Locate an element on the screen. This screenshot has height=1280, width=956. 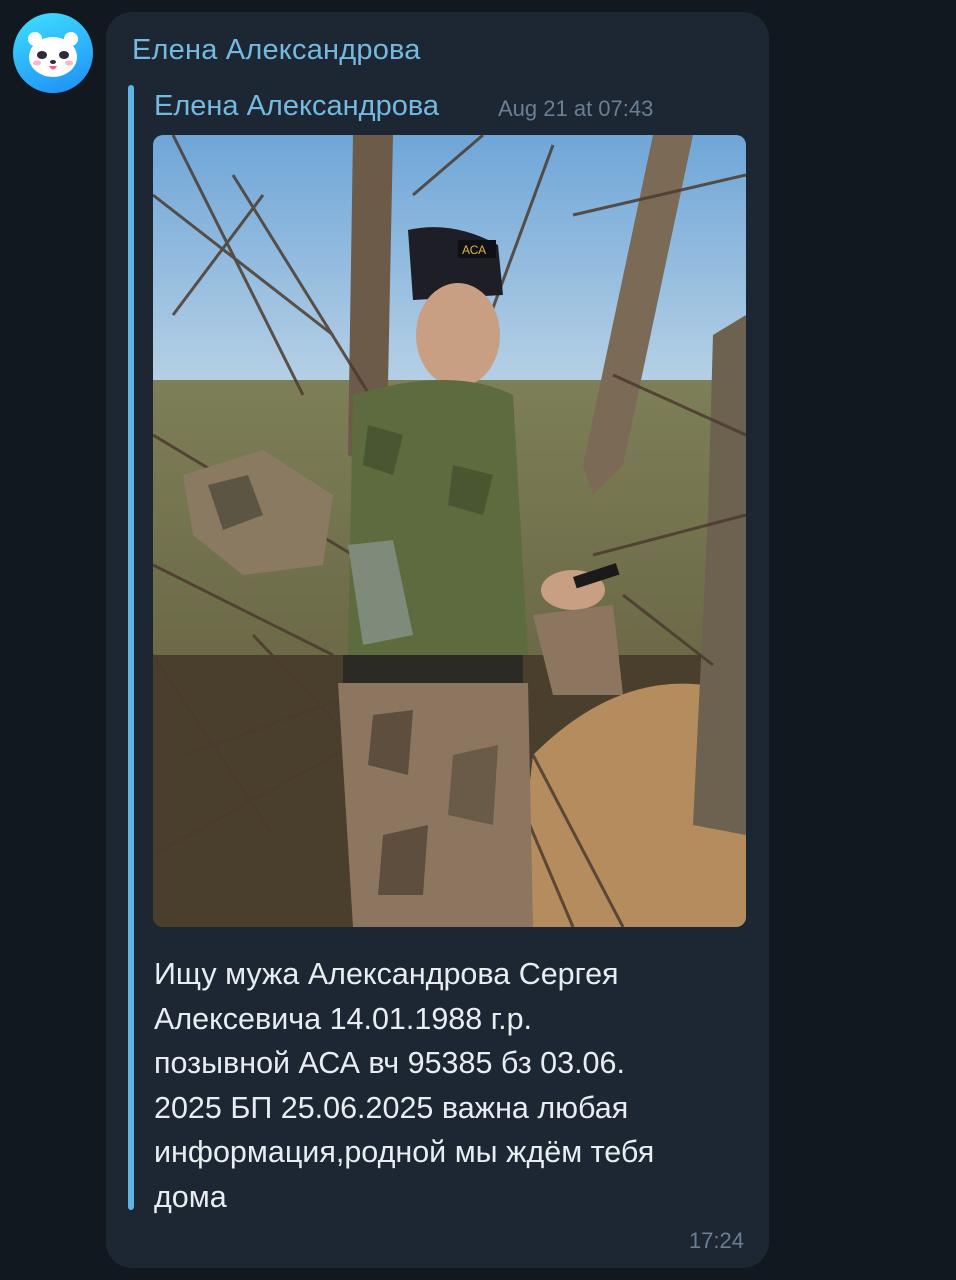
sender-name: Елена Александрова is located at coordinates (276, 50).